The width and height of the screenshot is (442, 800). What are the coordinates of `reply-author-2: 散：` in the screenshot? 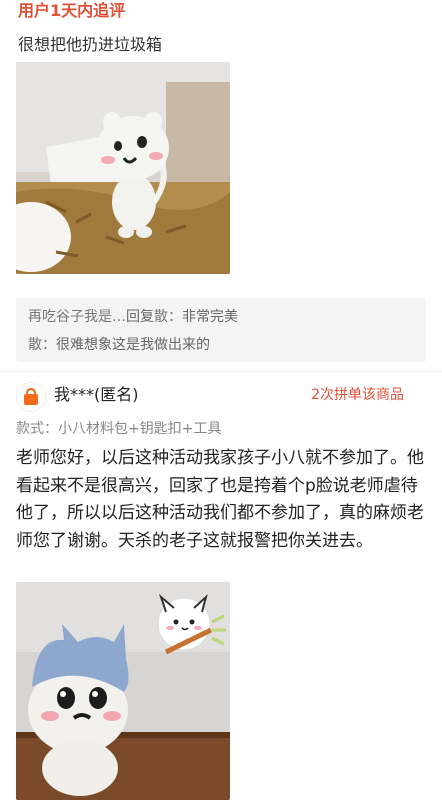 It's located at (42, 345).